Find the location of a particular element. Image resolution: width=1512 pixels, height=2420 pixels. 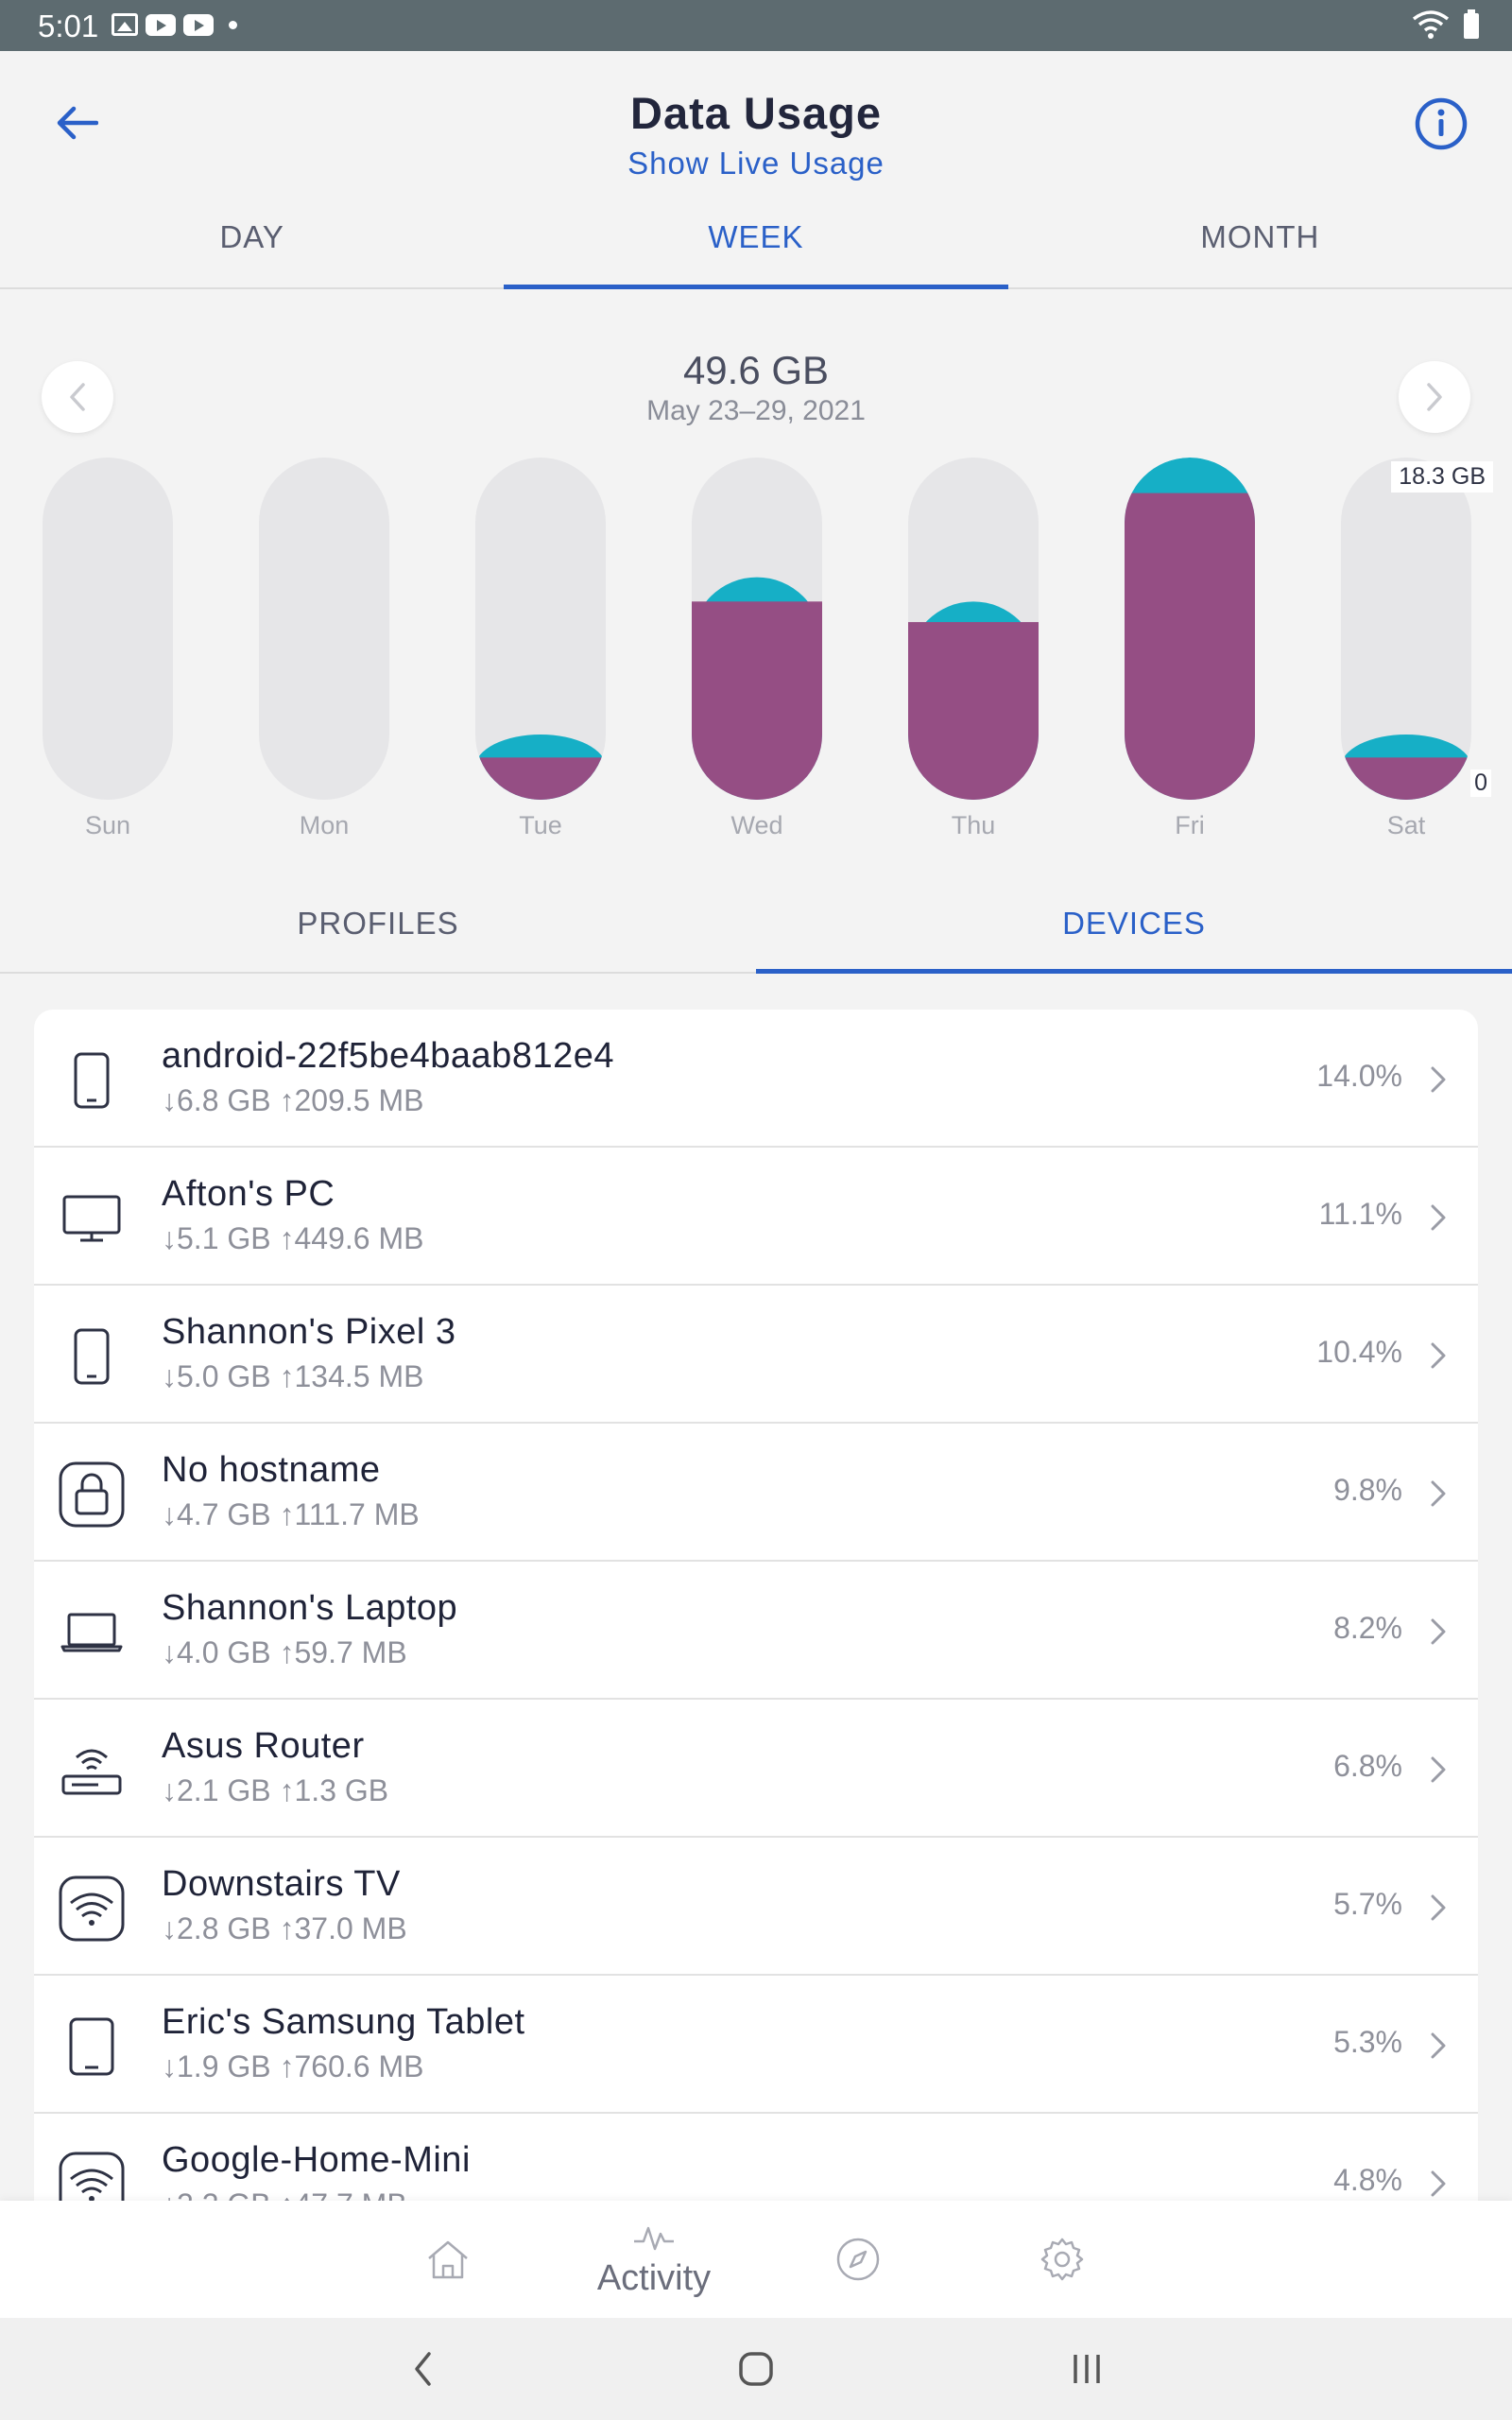

y-min-label: 0 is located at coordinates (1480, 783).